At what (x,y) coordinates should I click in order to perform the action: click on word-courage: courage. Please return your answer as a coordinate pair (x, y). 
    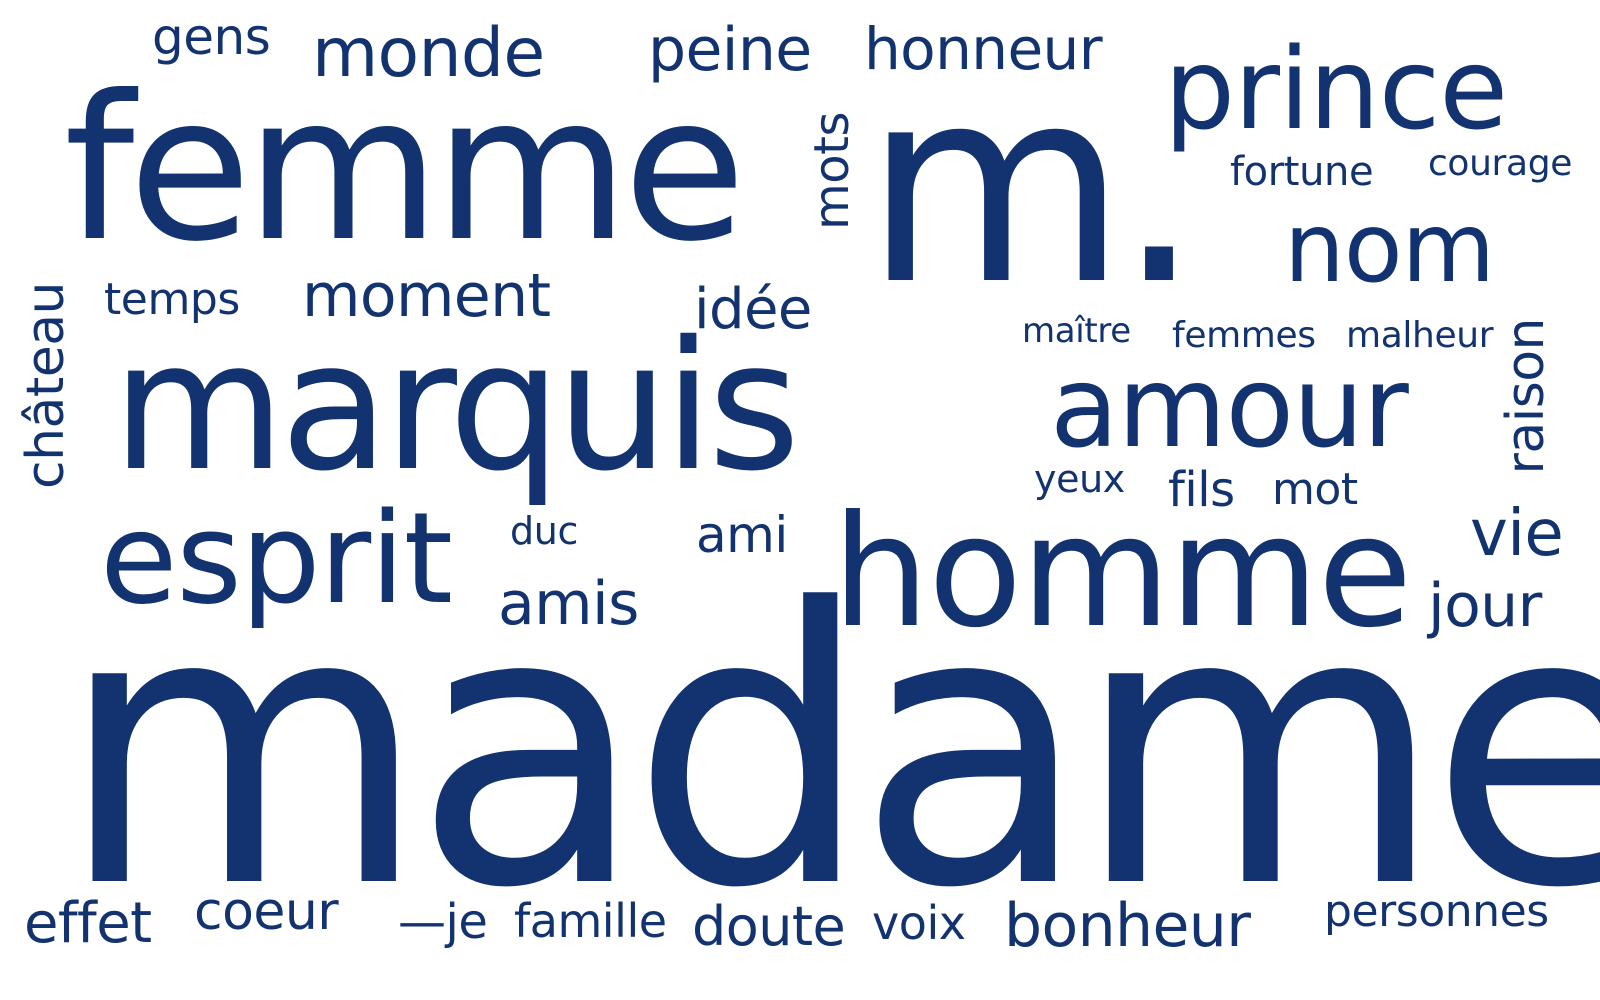
    Looking at the image, I should click on (1500, 163).